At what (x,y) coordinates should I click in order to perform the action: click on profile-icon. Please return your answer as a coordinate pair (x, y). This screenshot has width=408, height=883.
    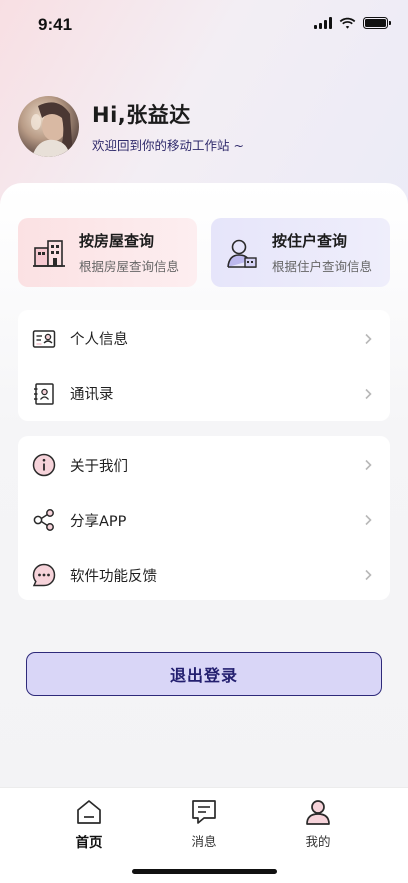
    Looking at the image, I should click on (318, 812).